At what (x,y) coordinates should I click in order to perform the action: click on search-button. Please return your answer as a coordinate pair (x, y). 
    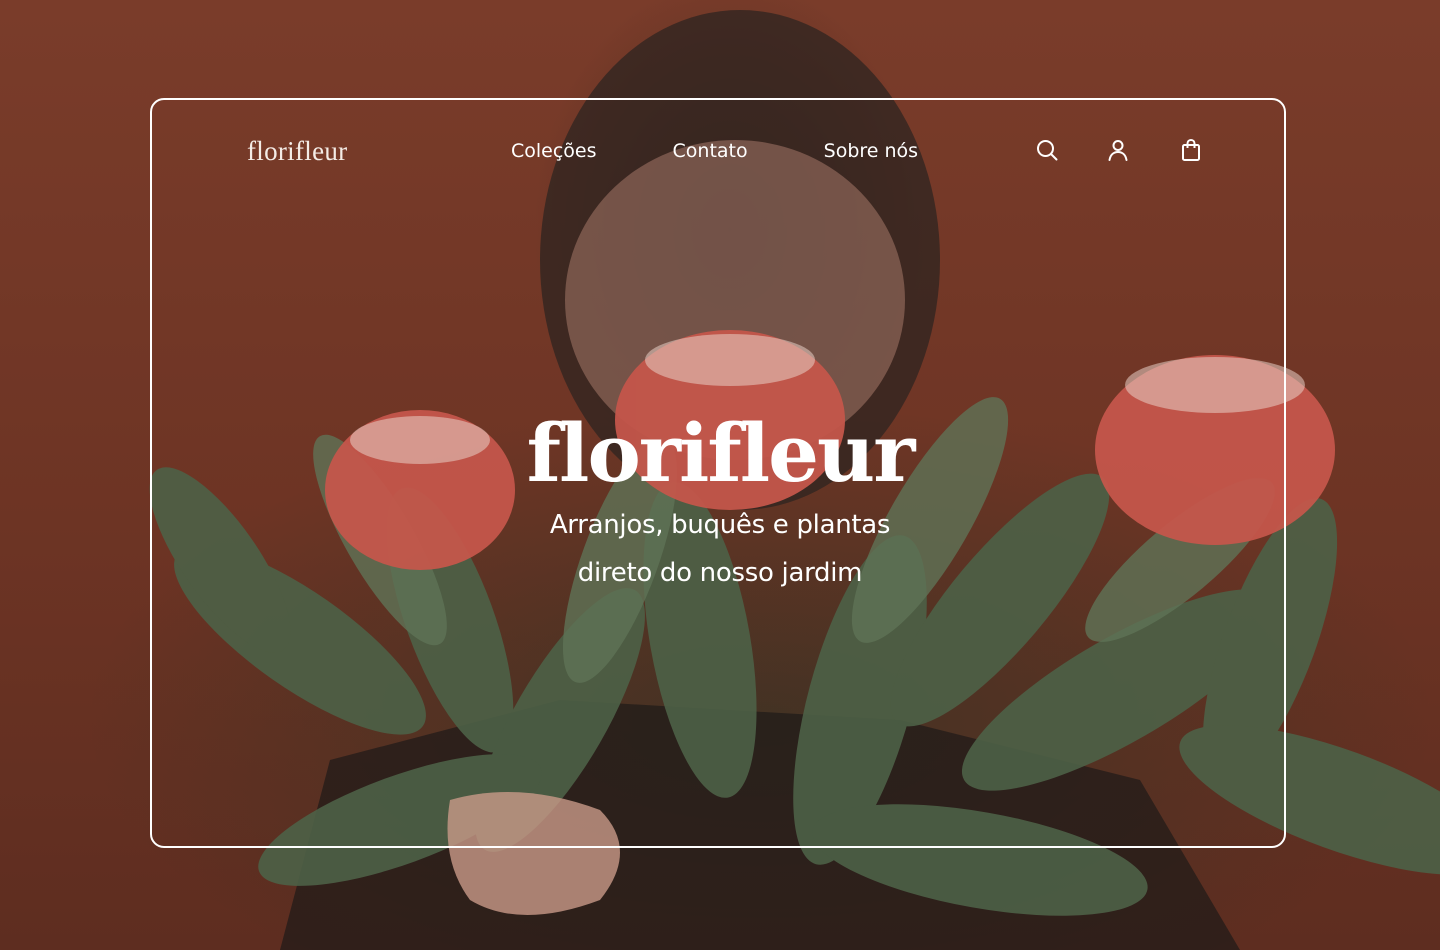
    Looking at the image, I should click on (1047, 150).